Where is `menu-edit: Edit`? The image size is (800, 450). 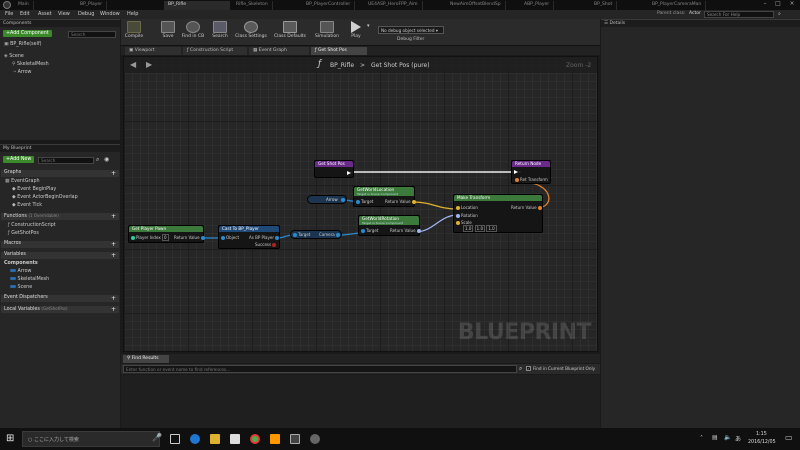
menu-edit: Edit is located at coordinates (25, 14).